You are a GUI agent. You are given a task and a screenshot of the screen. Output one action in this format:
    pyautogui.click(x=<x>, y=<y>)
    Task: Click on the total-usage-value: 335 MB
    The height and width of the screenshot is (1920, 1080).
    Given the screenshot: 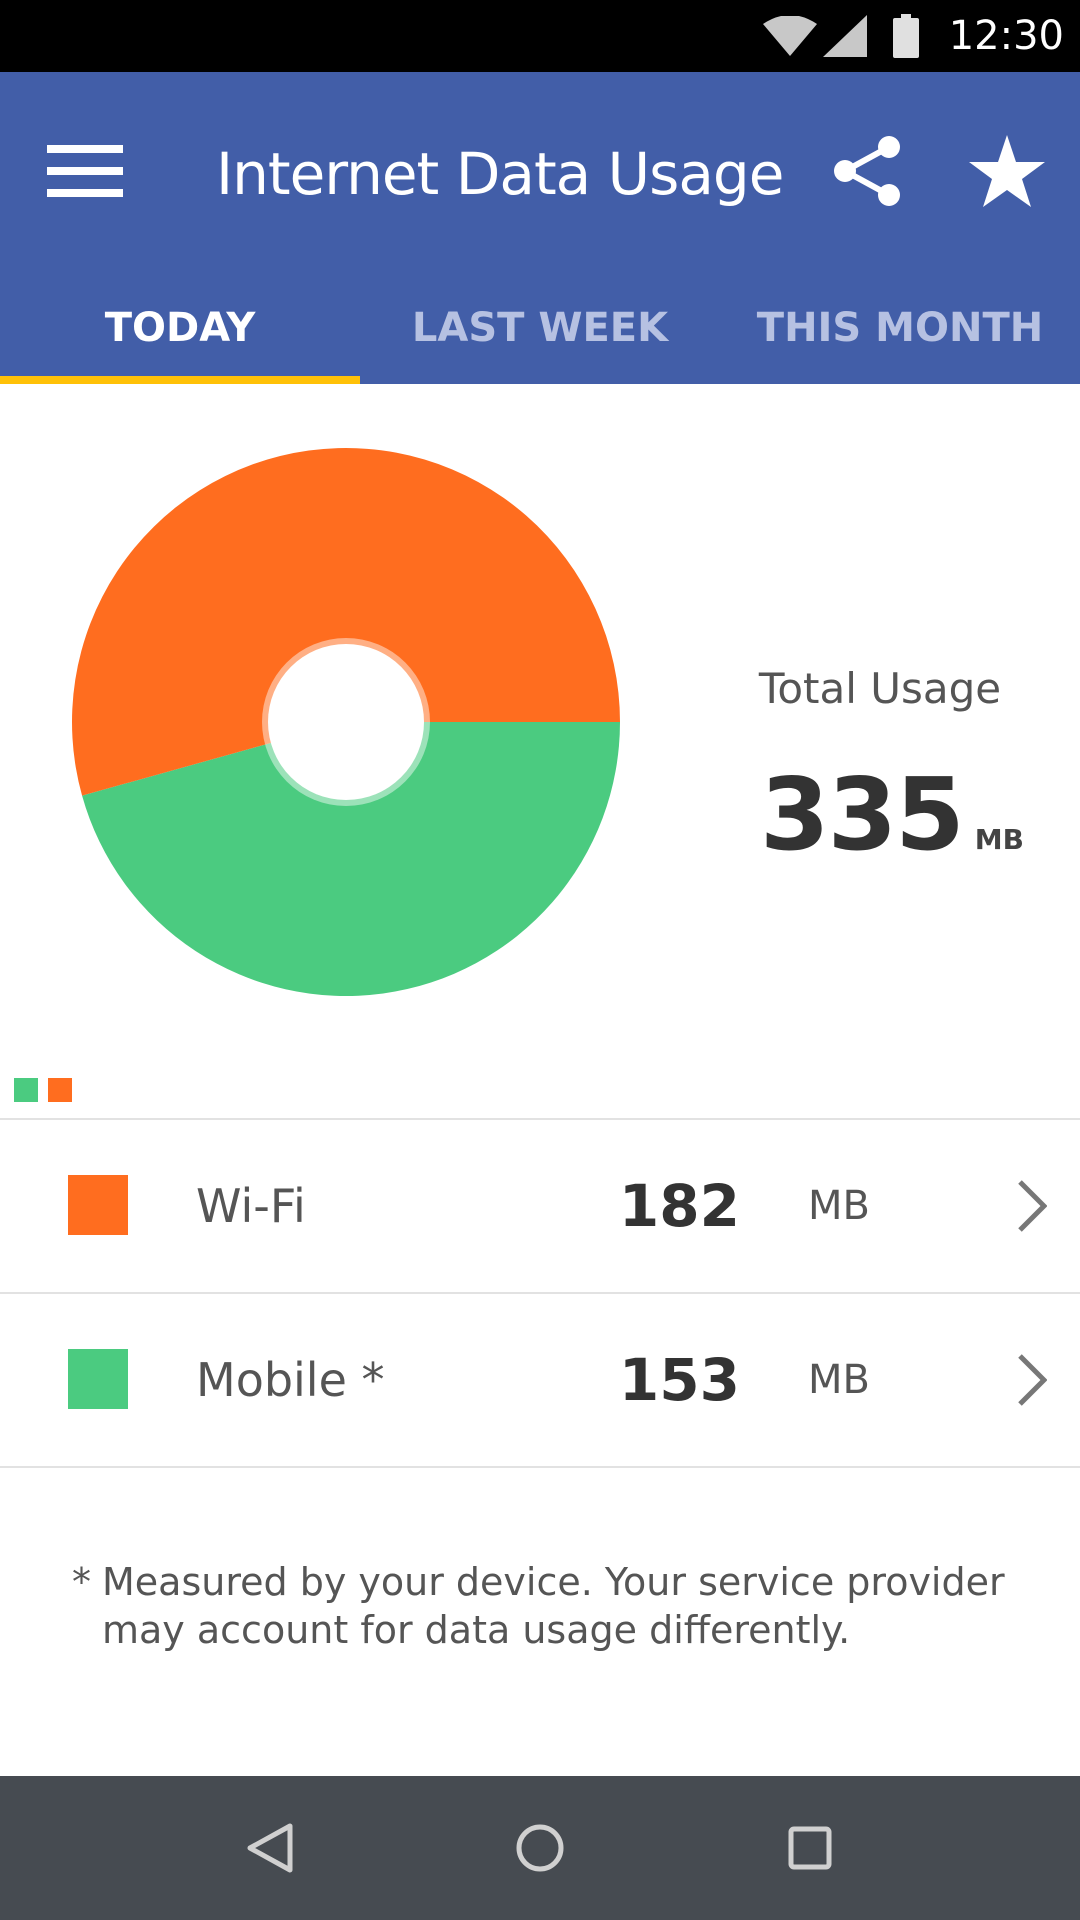 What is the action you would take?
    pyautogui.click(x=892, y=814)
    